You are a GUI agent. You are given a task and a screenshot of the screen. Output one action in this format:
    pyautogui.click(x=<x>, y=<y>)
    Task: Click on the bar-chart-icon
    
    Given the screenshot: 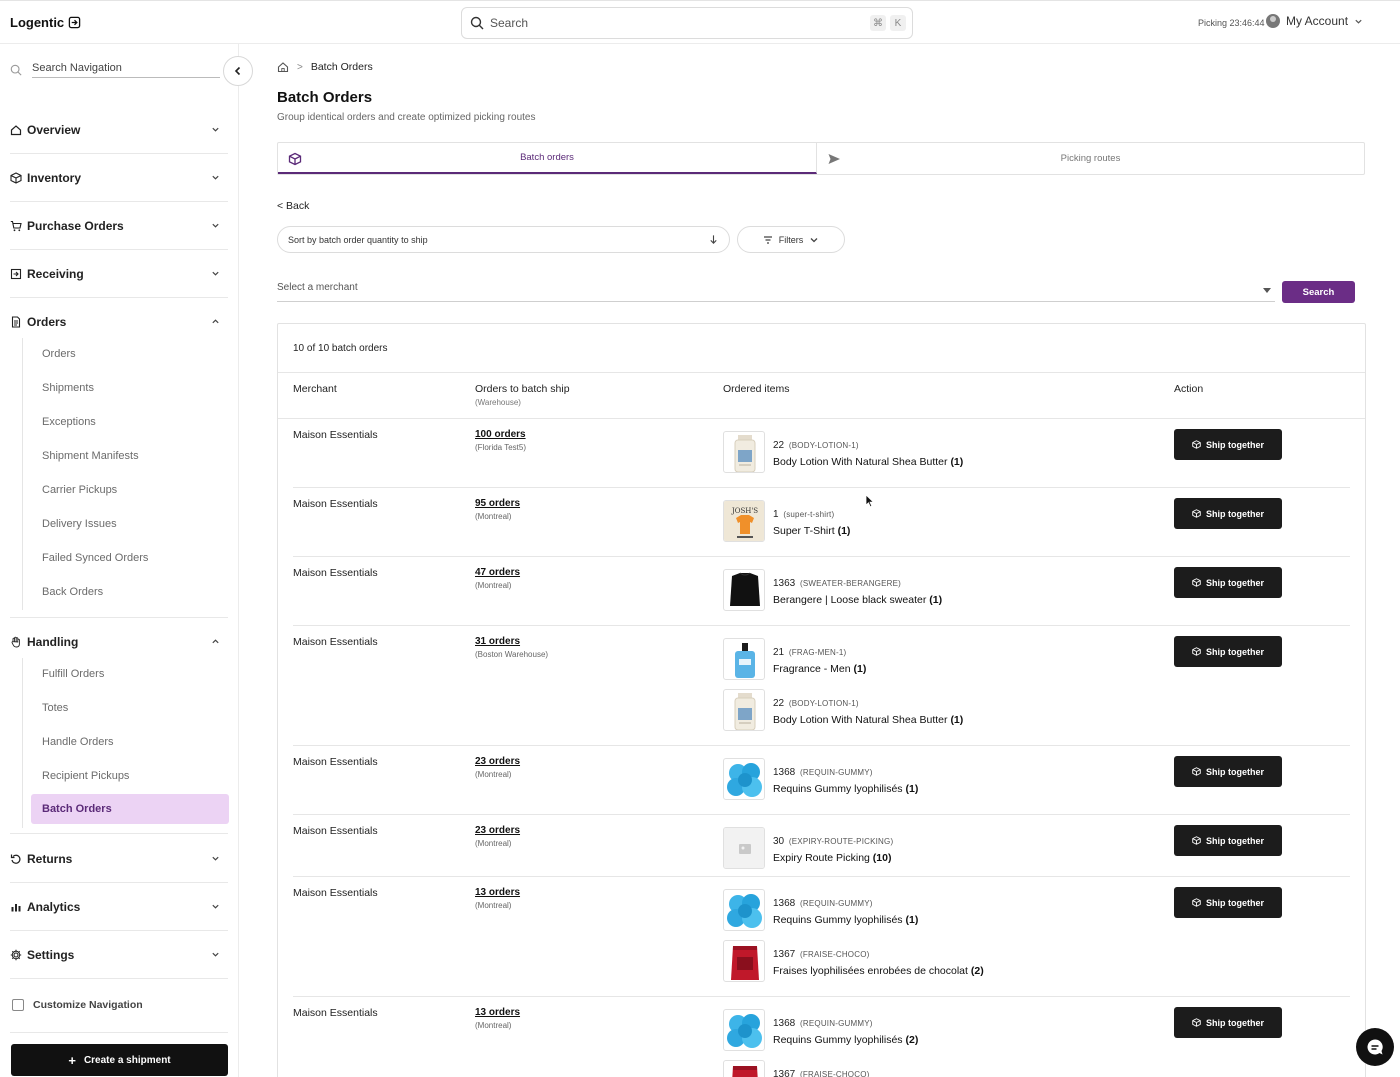 What is the action you would take?
    pyautogui.click(x=16, y=908)
    